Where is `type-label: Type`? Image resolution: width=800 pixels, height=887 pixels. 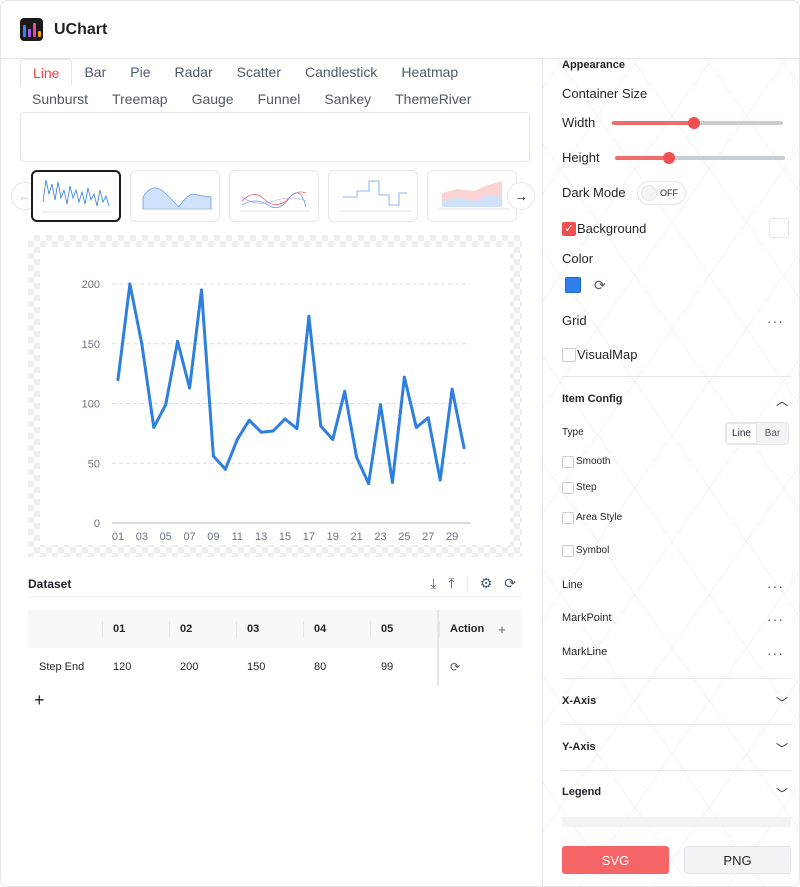 type-label: Type is located at coordinates (573, 432).